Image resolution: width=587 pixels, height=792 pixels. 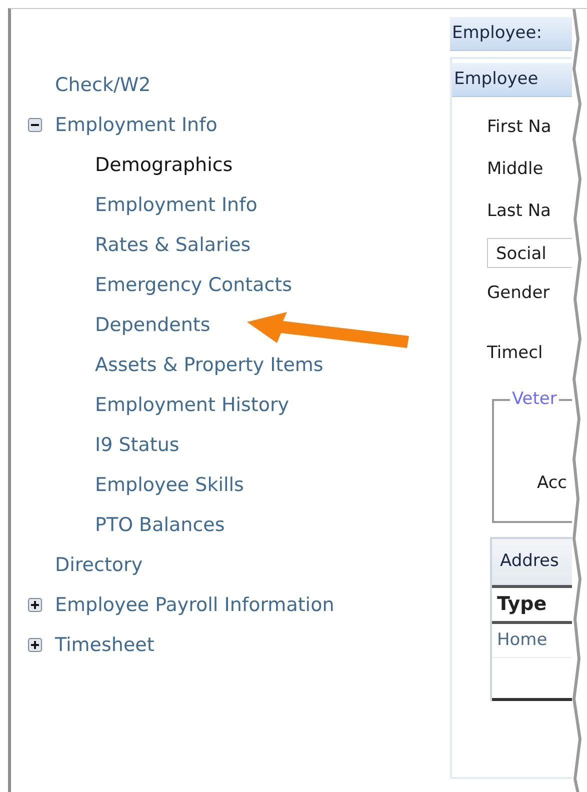 I want to click on field-label: Gender, so click(x=519, y=294).